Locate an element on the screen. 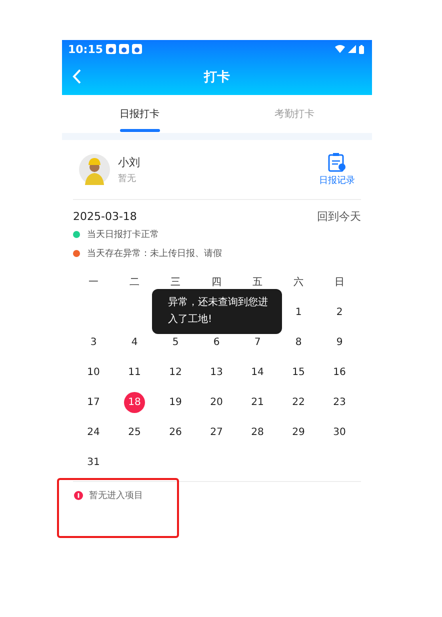  calendar-day: 15 is located at coordinates (298, 372).